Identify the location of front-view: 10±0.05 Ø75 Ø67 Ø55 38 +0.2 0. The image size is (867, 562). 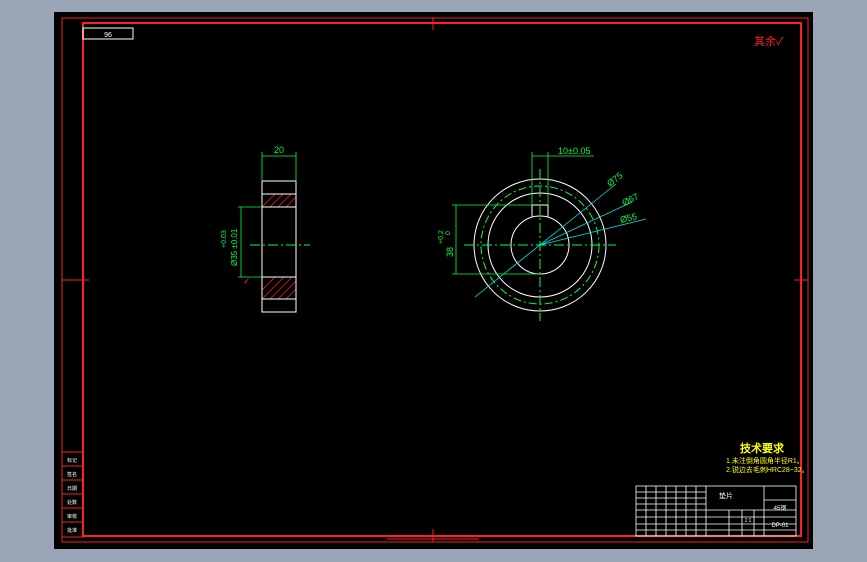
(542, 233).